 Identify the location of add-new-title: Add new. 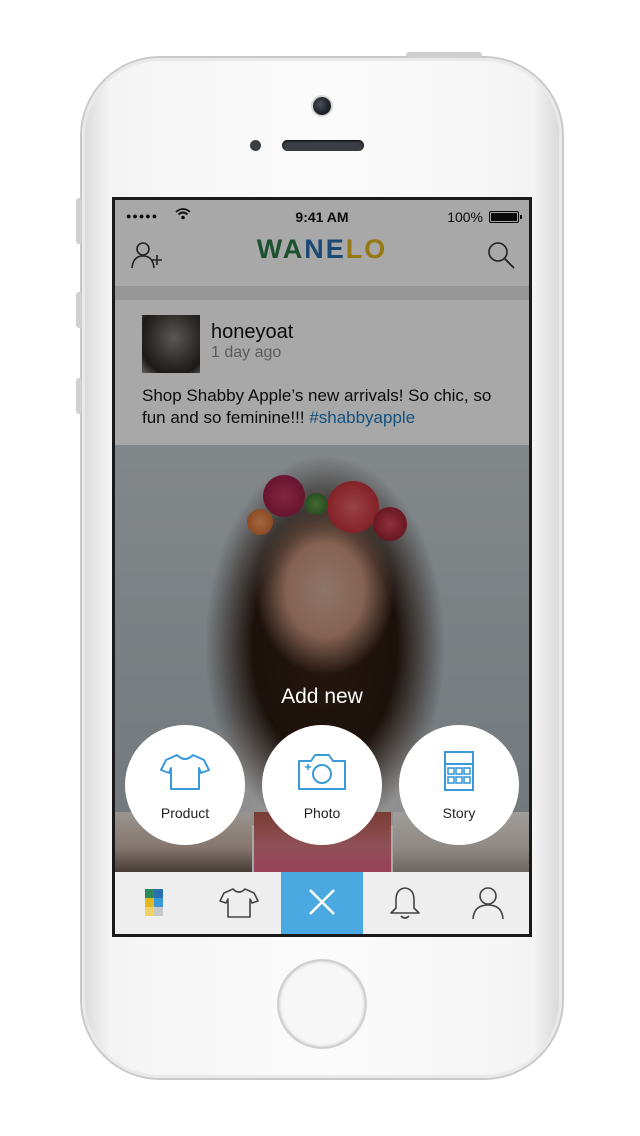
(322, 696).